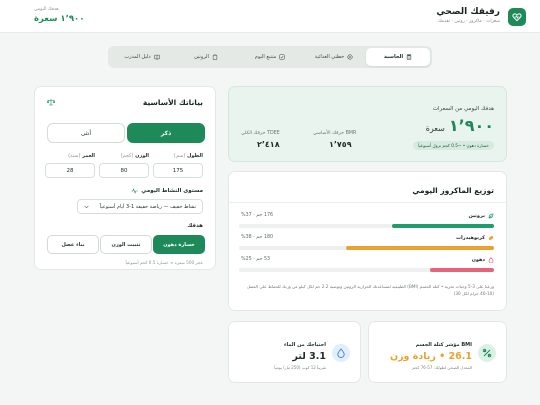  Describe the element at coordinates (195, 156) in the screenshot. I see `height-label-text: الطول` at that location.